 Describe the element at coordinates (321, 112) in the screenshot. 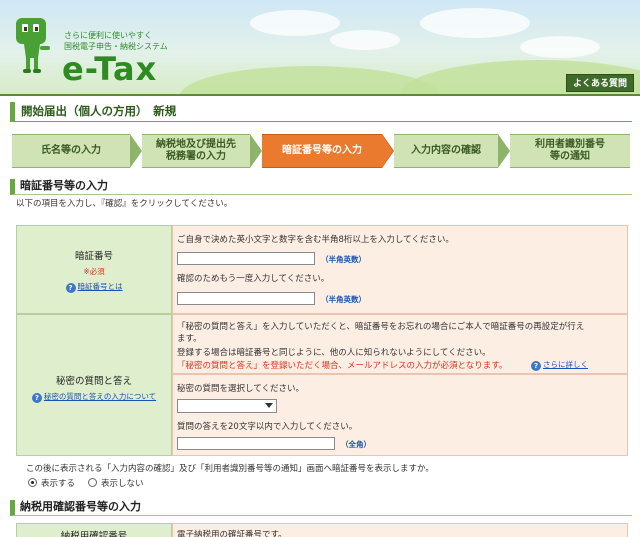

I see `page-title: 開始届出（個人の方用） 新規` at that location.